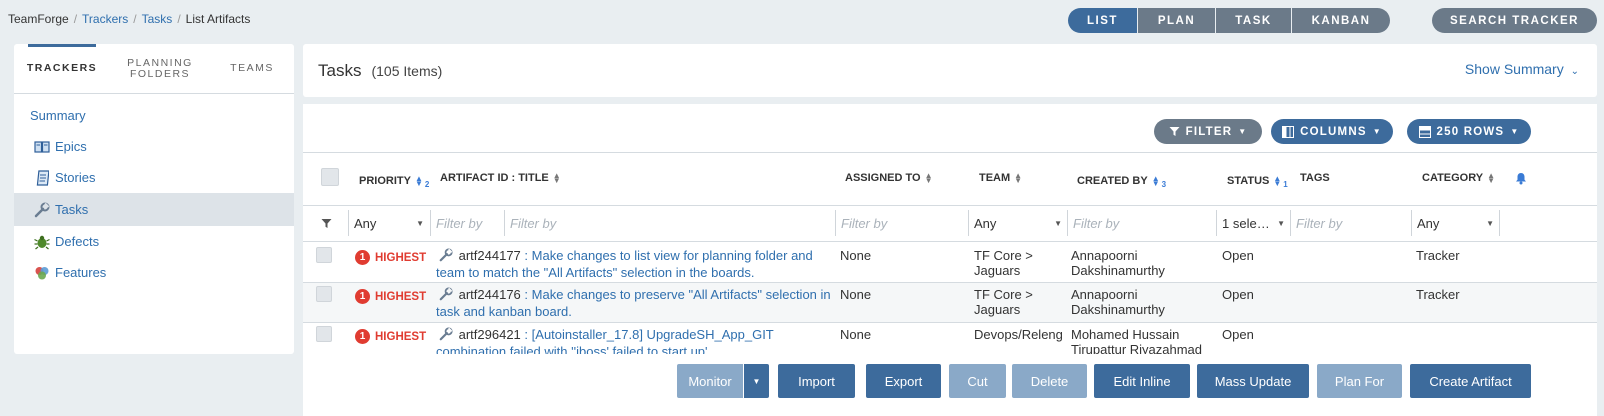  Describe the element at coordinates (407, 70) in the screenshot. I see `item-count: (105 Items)` at that location.